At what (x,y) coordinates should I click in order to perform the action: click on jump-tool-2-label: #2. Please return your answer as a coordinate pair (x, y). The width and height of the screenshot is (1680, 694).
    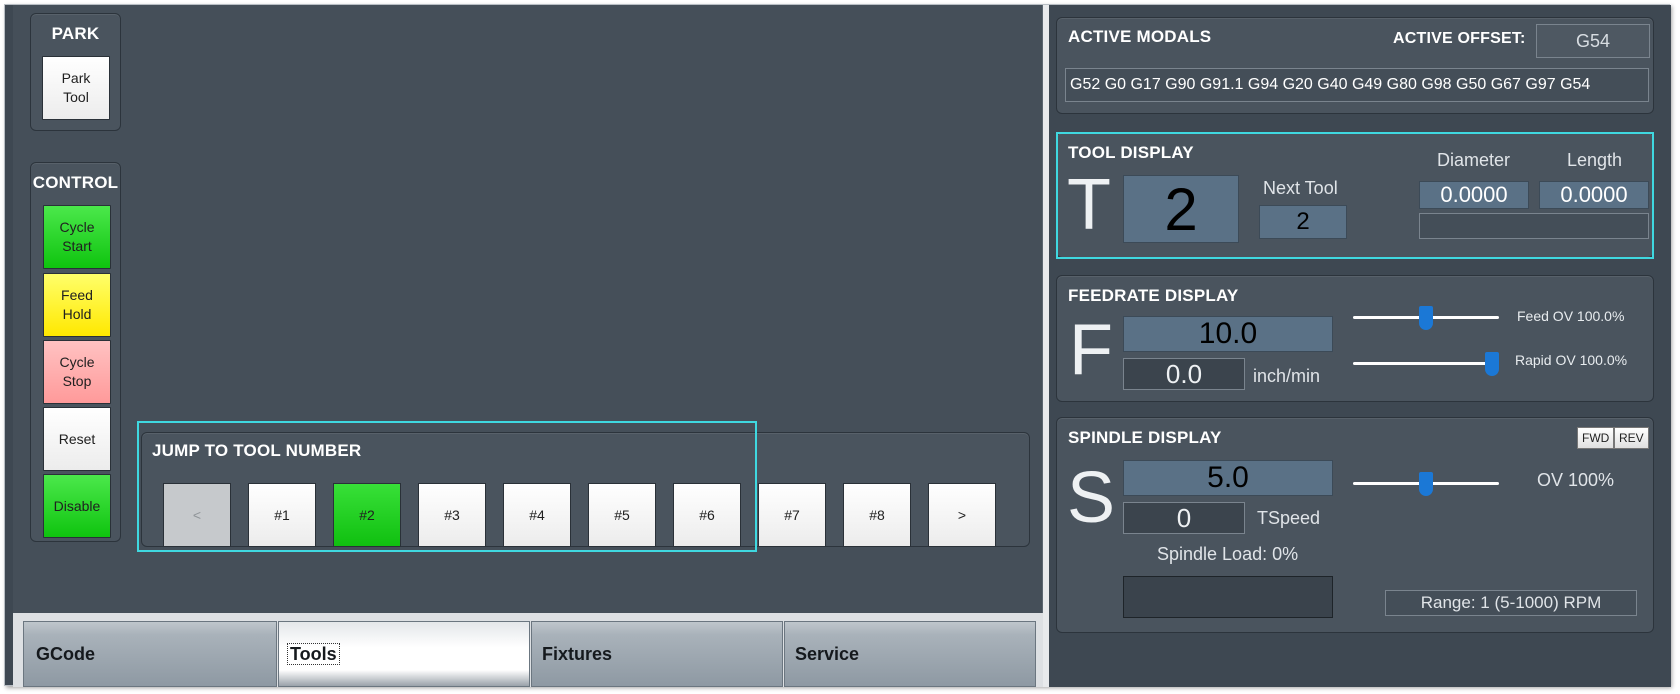
    Looking at the image, I should click on (367, 515).